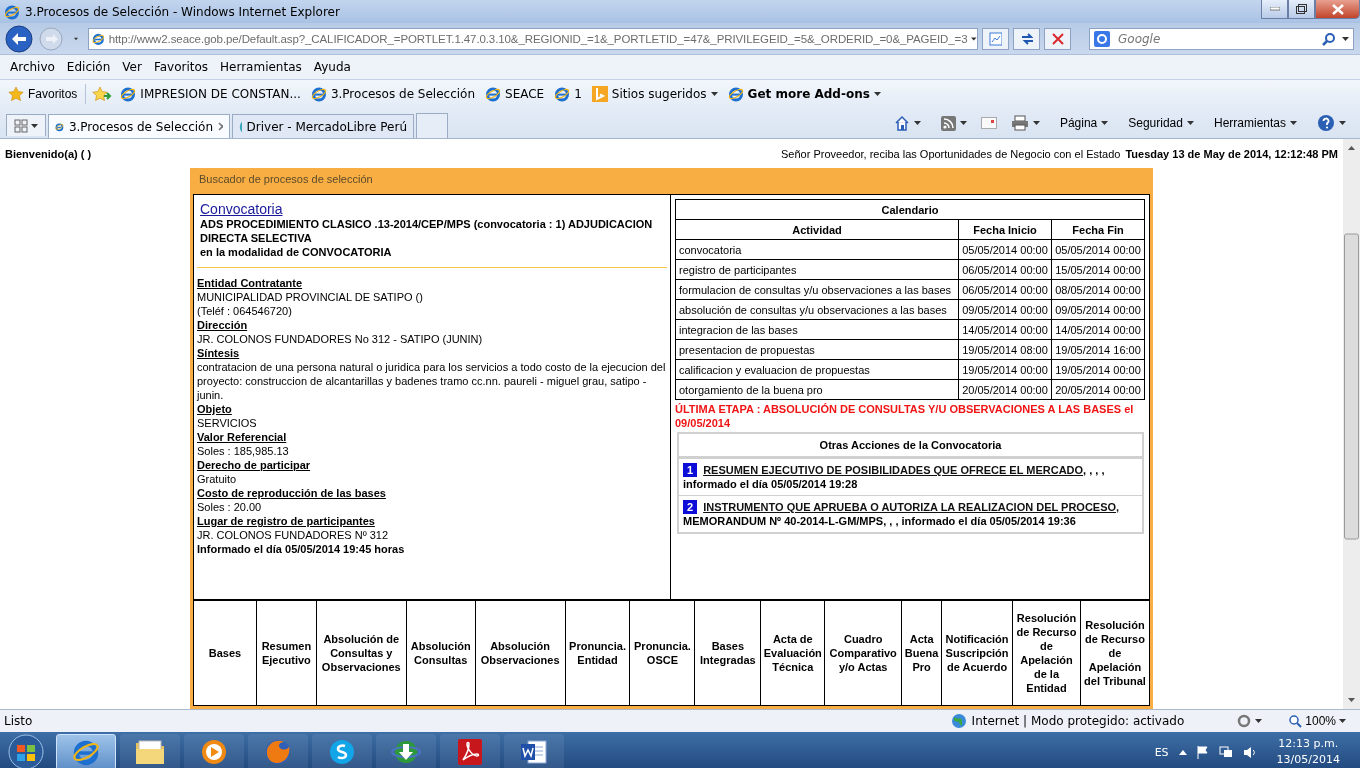 This screenshot has height=768, width=1360. I want to click on flag-icon, so click(1202, 752).